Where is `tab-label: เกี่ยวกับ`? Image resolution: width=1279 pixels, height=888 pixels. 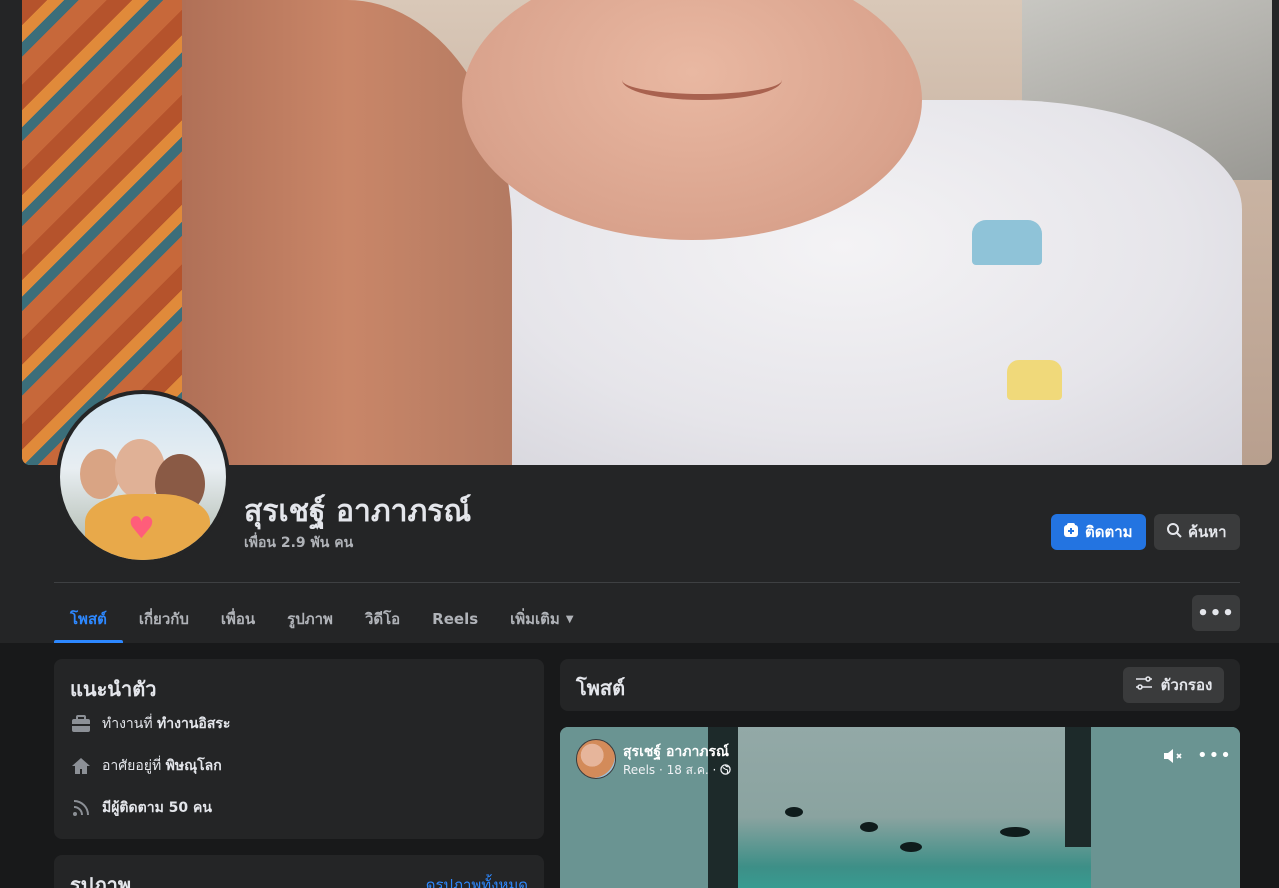
tab-label: เกี่ยวกับ is located at coordinates (163, 619).